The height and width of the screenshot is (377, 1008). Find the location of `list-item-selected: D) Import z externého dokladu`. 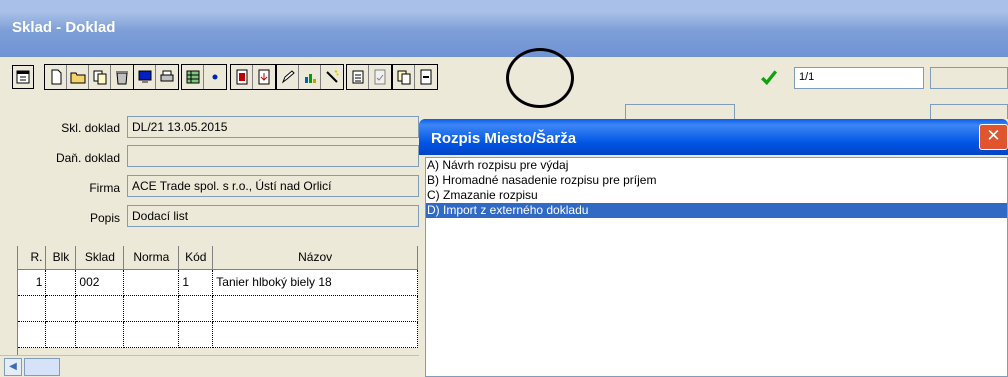

list-item-selected: D) Import z externého dokladu is located at coordinates (716, 210).